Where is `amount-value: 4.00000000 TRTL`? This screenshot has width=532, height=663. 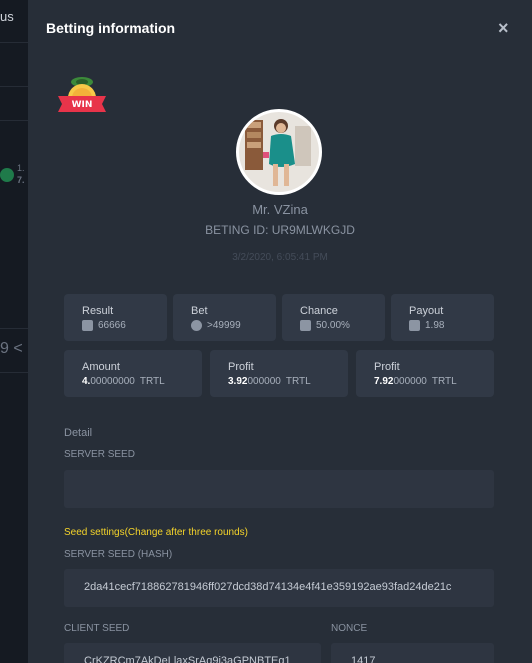
amount-value: 4.00000000 TRTL is located at coordinates (123, 381).